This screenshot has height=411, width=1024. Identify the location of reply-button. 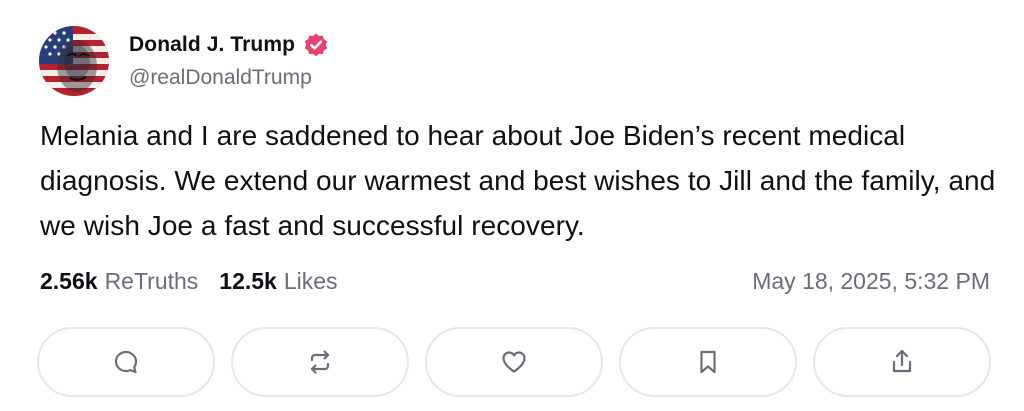
(126, 362).